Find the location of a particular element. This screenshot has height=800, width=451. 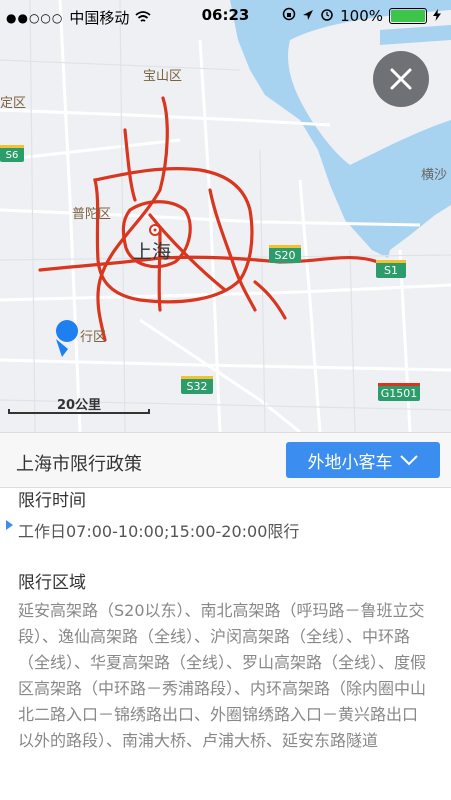

policy-header: 上海市限行政策 外地小客车 is located at coordinates (225, 460).